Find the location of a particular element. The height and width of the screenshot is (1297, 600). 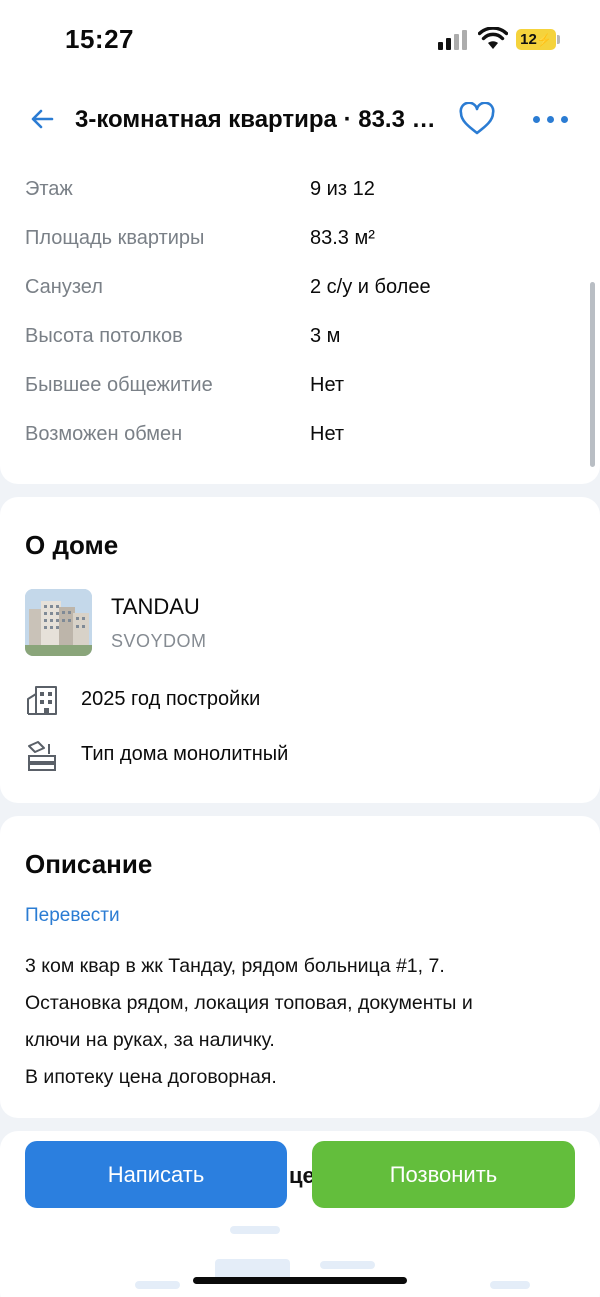

status-bar: 15:27 12⚡ is located at coordinates (300, 40).